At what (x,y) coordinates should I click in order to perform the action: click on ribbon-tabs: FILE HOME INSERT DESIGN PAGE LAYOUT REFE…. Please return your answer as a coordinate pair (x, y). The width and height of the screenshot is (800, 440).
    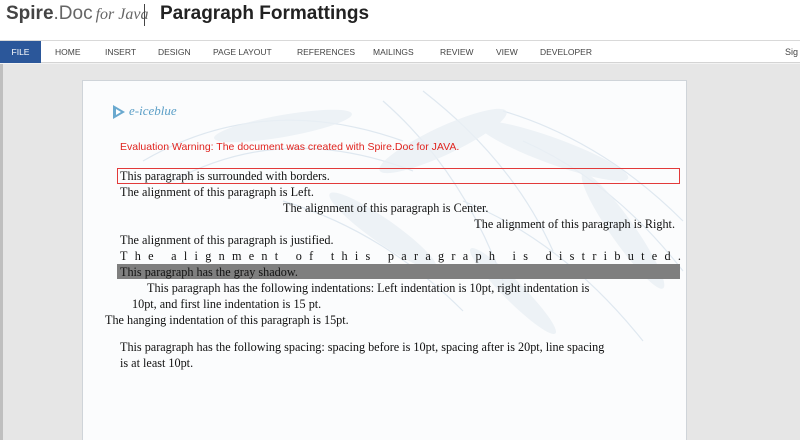
    Looking at the image, I should click on (400, 52).